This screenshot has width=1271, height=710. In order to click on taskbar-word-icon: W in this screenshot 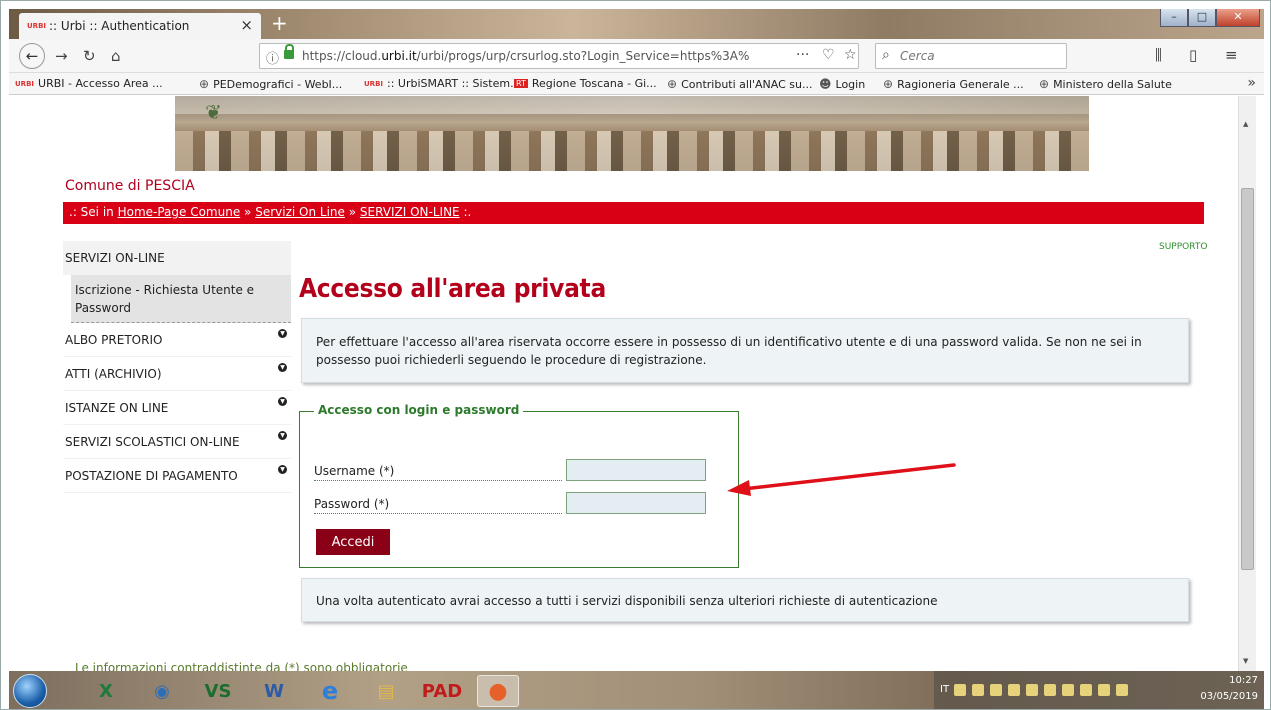, I will do `click(274, 691)`.